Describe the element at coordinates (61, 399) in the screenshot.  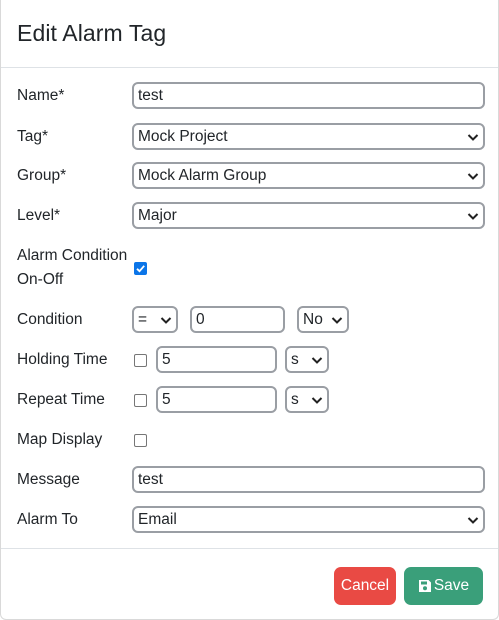
I see `repeat-time-label: Repeat Time` at that location.